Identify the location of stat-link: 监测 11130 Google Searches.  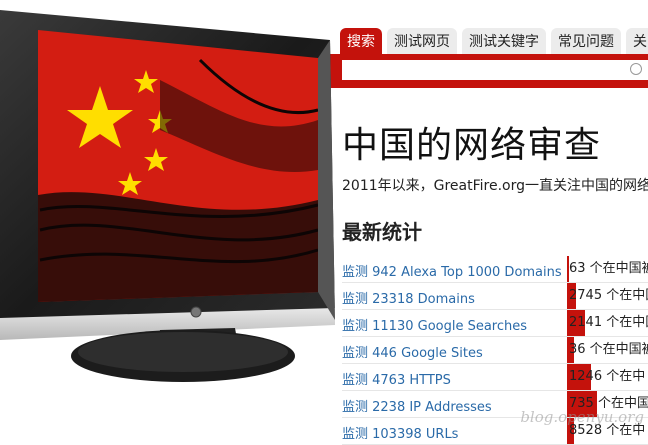
(434, 324).